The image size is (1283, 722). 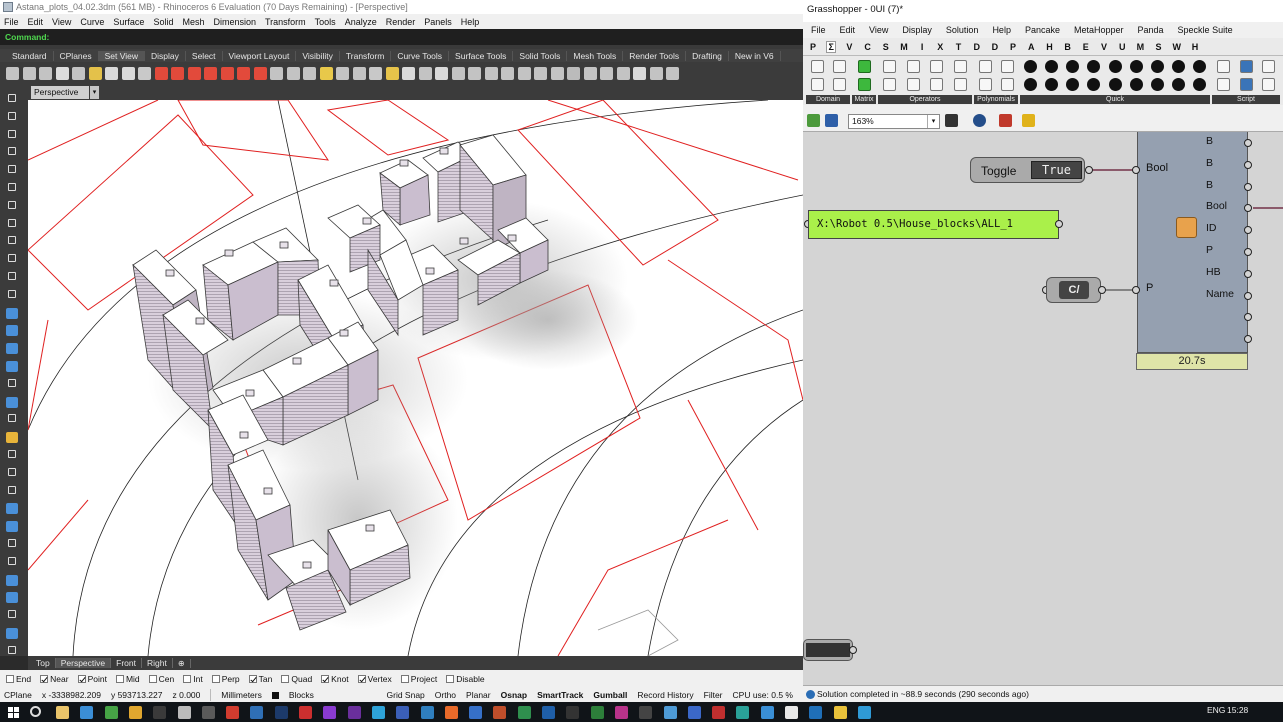 What do you see at coordinates (1122, 47) in the screenshot?
I see `gh-category-tab: U` at bounding box center [1122, 47].